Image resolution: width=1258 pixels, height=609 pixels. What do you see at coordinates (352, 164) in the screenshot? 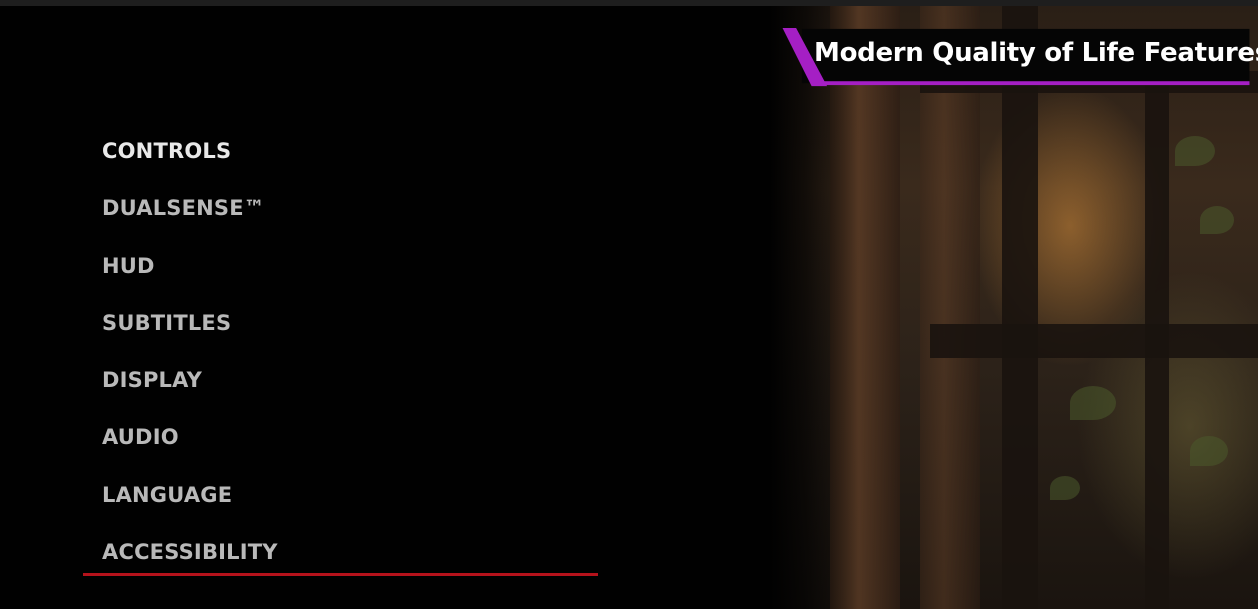
I see `menu-item-controls: CONTROLS` at bounding box center [352, 164].